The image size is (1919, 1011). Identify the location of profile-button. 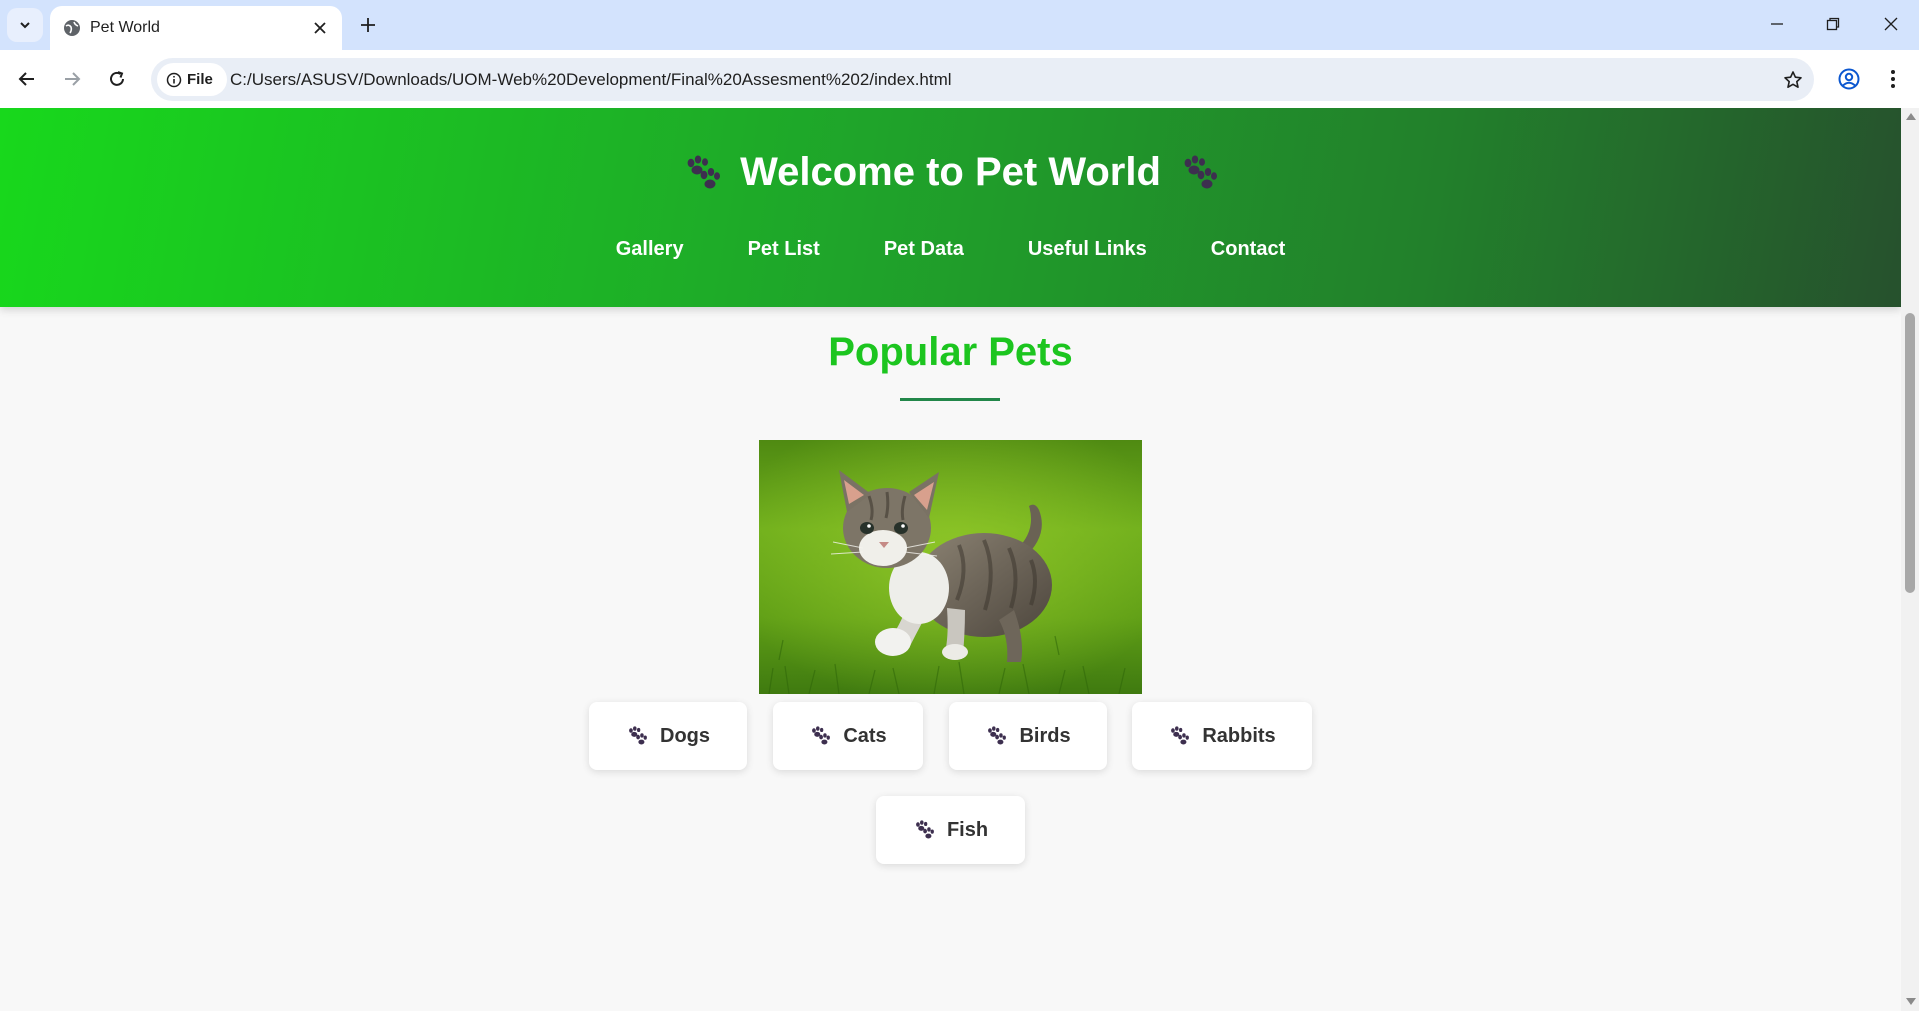
(1849, 79).